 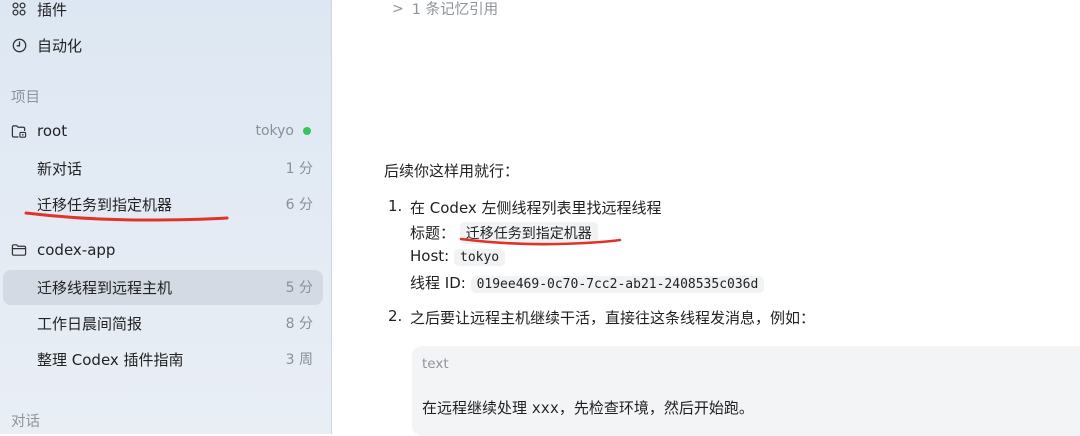 I want to click on step-text: 在 Codex 左侧线程列表里找远程线程, so click(x=536, y=208).